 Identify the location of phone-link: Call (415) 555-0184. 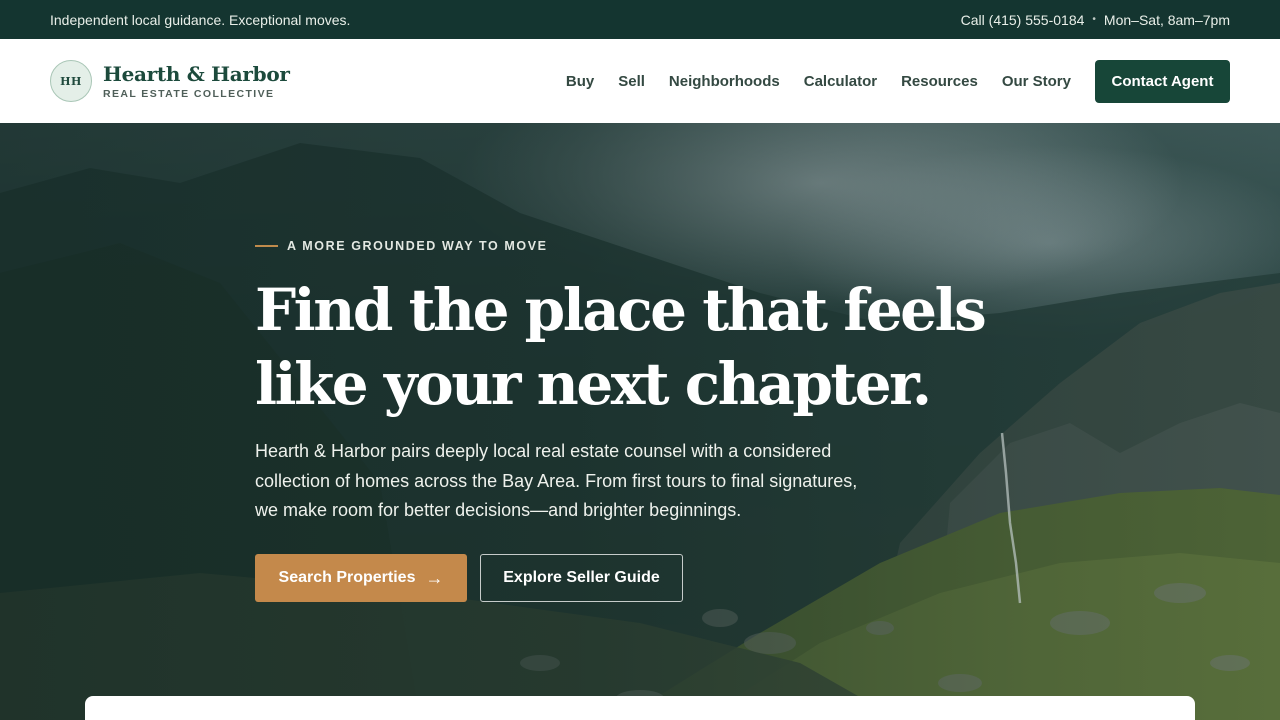
(1023, 20).